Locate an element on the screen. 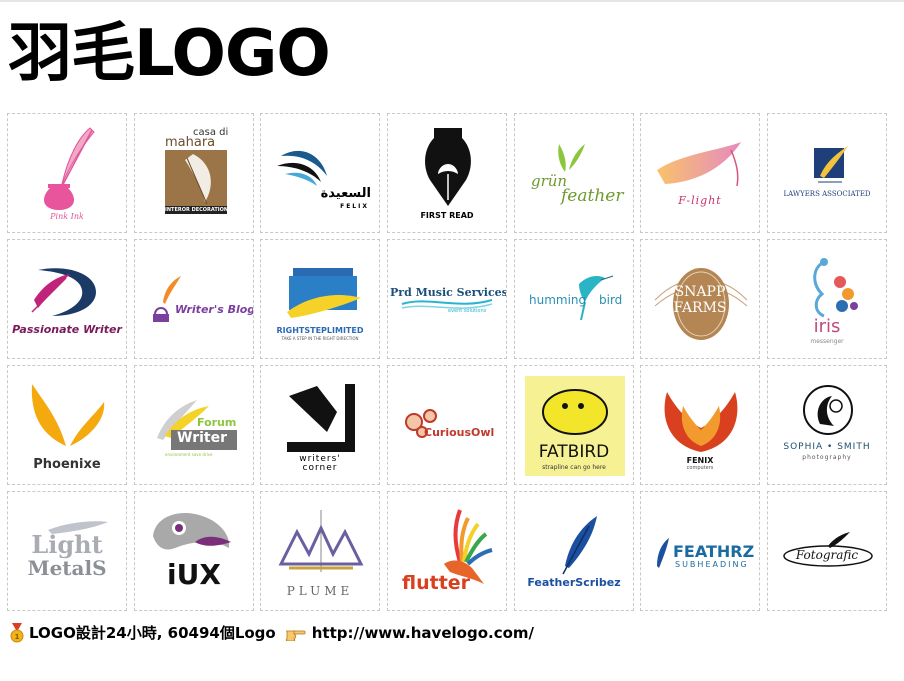  blue-quill-icon is located at coordinates (579, 545).